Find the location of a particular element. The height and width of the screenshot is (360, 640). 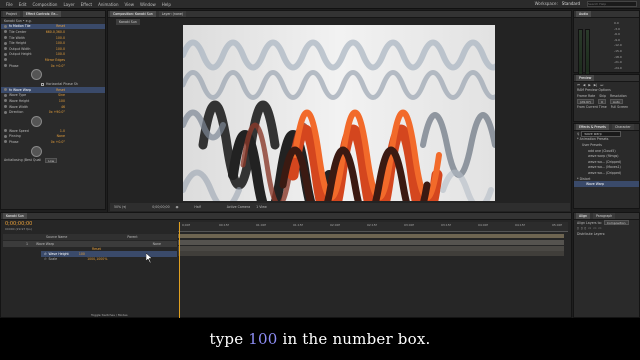

tab-preview: Preview is located at coordinates (585, 78).